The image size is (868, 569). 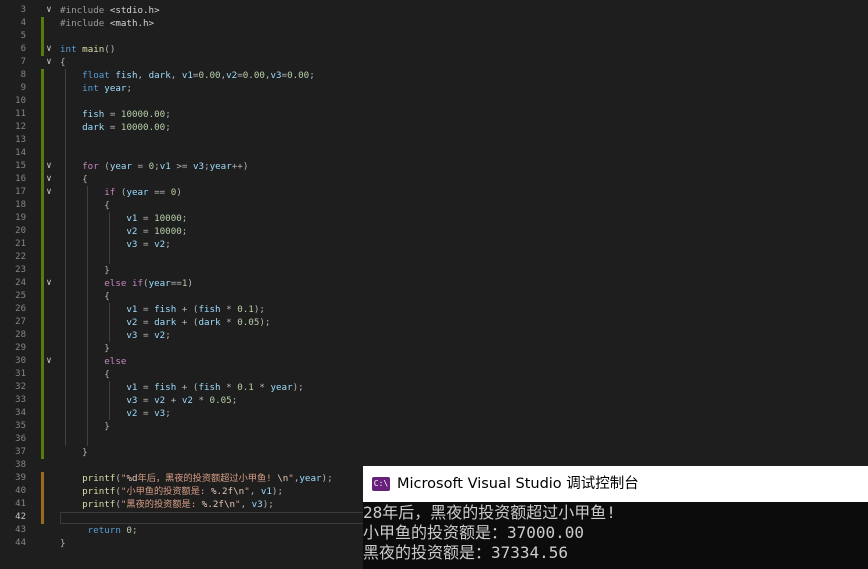 What do you see at coordinates (13, 101) in the screenshot?
I see `line-number: 10` at bounding box center [13, 101].